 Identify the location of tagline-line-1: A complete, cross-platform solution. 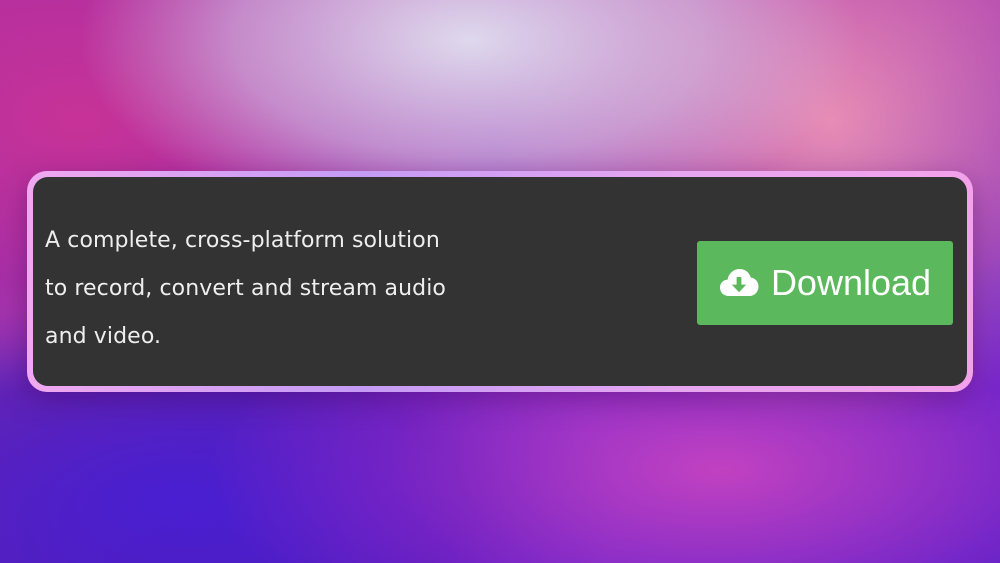
(242, 240).